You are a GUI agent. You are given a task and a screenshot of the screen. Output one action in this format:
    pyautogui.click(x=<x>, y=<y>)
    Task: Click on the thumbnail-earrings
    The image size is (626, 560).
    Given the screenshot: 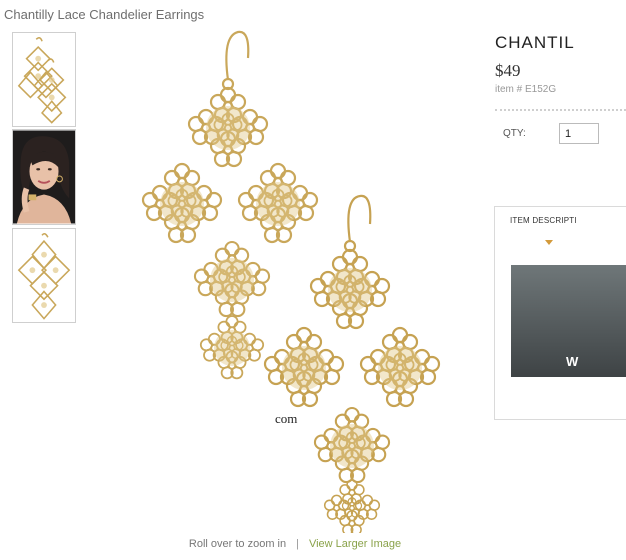 What is the action you would take?
    pyautogui.click(x=44, y=79)
    